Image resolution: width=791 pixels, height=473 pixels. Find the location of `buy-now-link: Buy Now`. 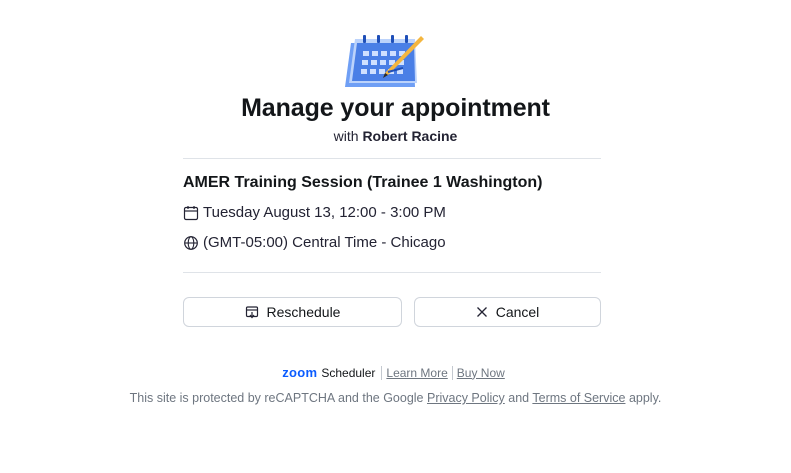

buy-now-link: Buy Now is located at coordinates (481, 373).